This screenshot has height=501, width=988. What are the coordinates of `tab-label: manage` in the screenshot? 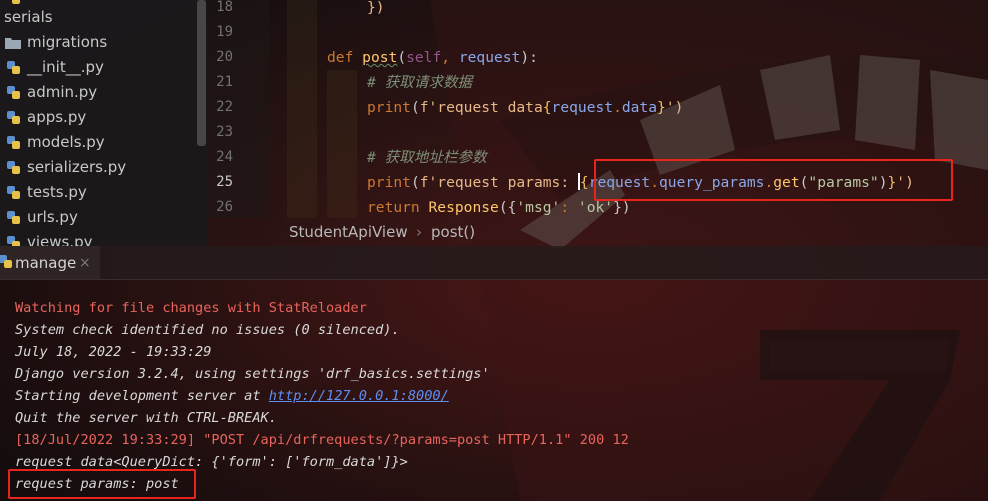 It's located at (46, 263).